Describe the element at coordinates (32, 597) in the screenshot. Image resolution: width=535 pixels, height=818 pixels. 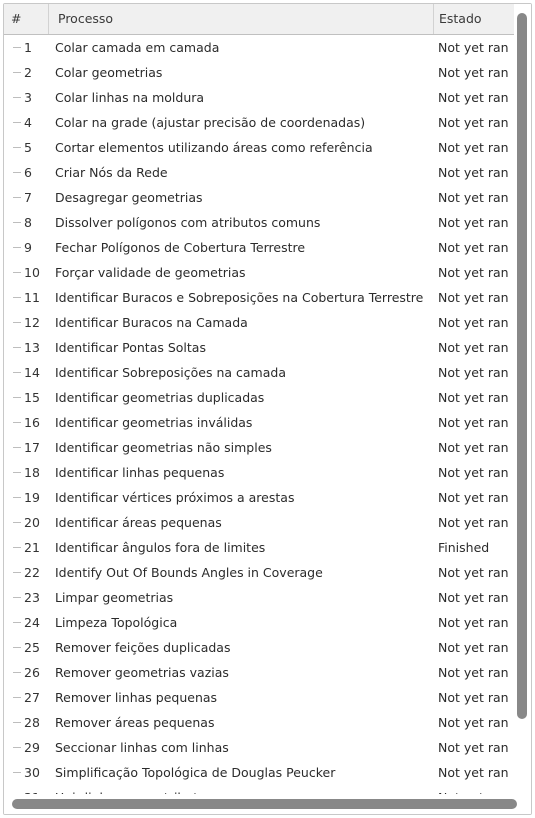
I see `row-number: 23` at that location.